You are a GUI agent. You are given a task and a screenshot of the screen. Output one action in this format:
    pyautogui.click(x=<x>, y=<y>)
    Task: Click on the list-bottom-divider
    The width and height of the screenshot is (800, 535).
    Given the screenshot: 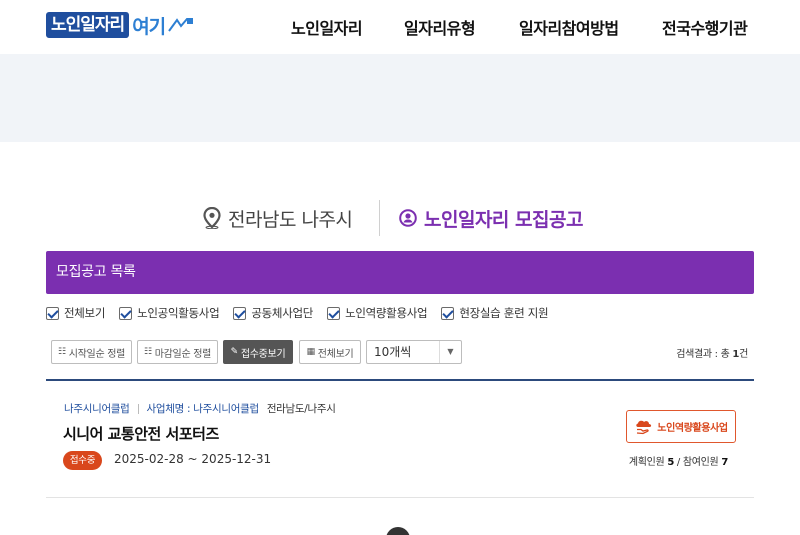 What is the action you would take?
    pyautogui.click(x=400, y=497)
    